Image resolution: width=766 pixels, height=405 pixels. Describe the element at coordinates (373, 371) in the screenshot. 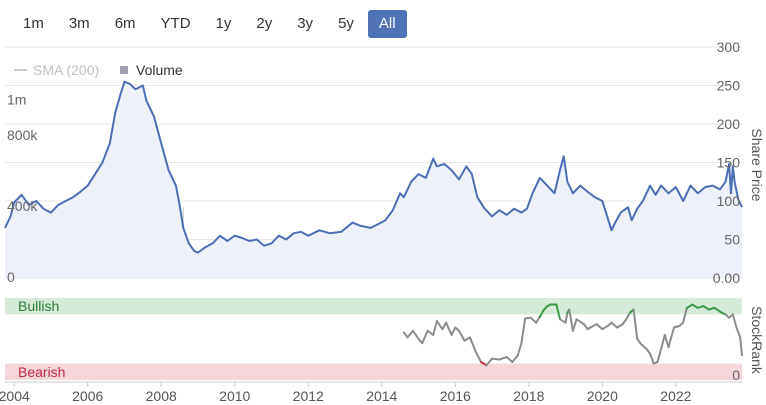

I see `bearish-band` at that location.